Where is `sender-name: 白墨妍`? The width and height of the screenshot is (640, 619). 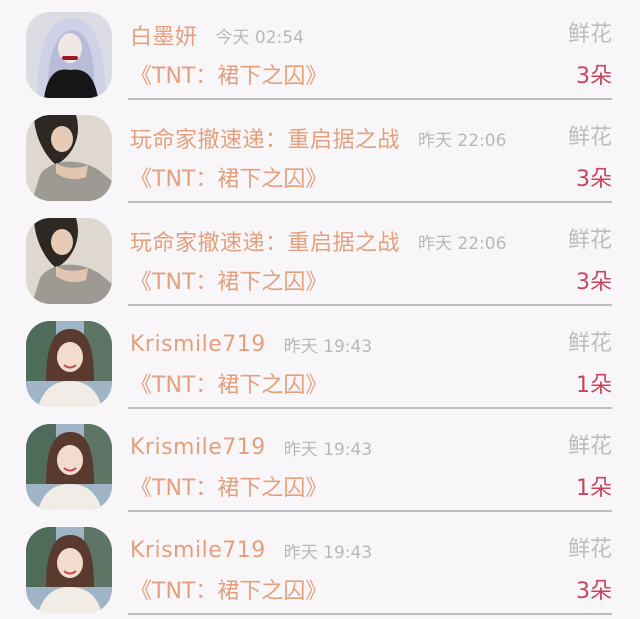
sender-name: 白墨妍 is located at coordinates (164, 35).